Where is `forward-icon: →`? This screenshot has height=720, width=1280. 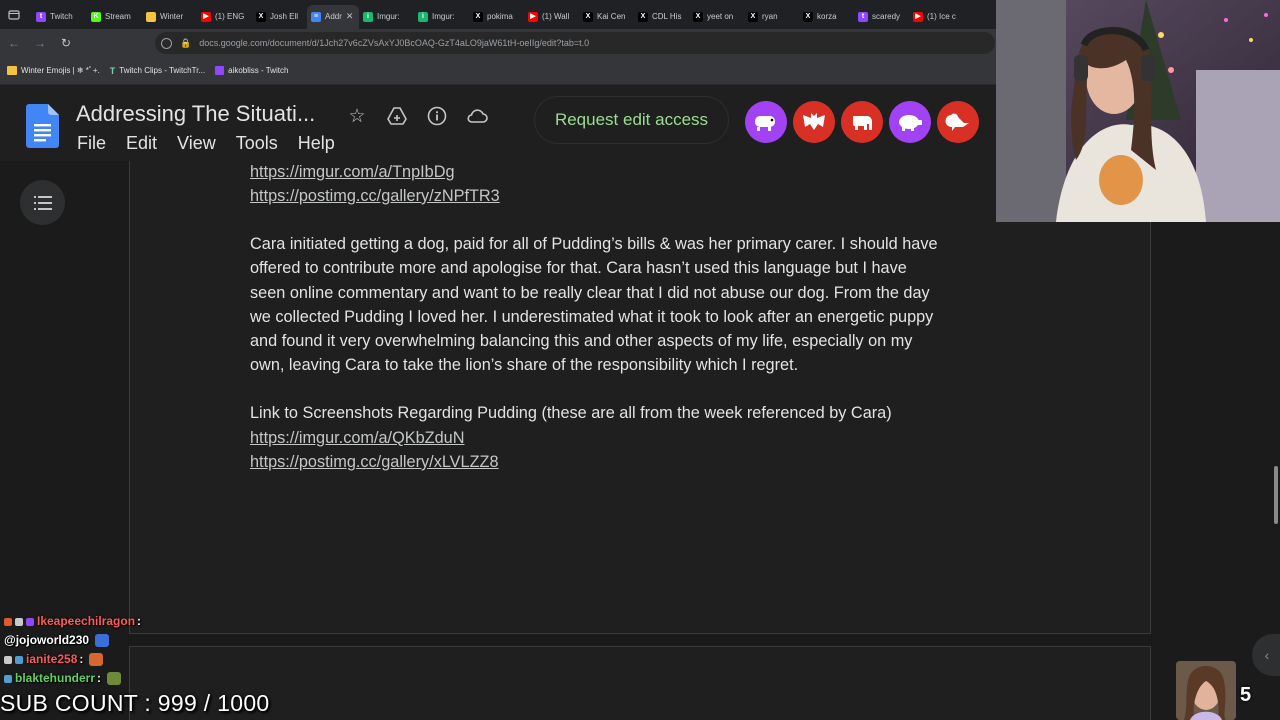 forward-icon: → is located at coordinates (40, 43).